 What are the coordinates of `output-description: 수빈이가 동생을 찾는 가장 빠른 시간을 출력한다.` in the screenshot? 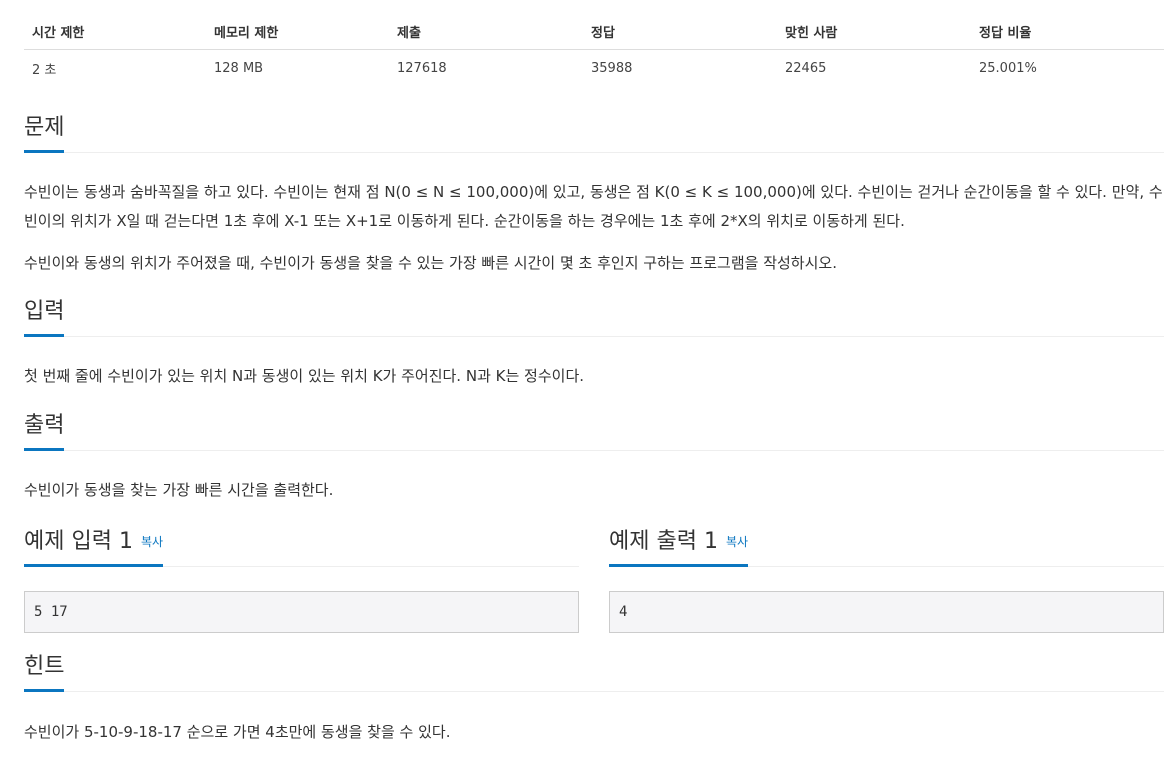 It's located at (179, 490).